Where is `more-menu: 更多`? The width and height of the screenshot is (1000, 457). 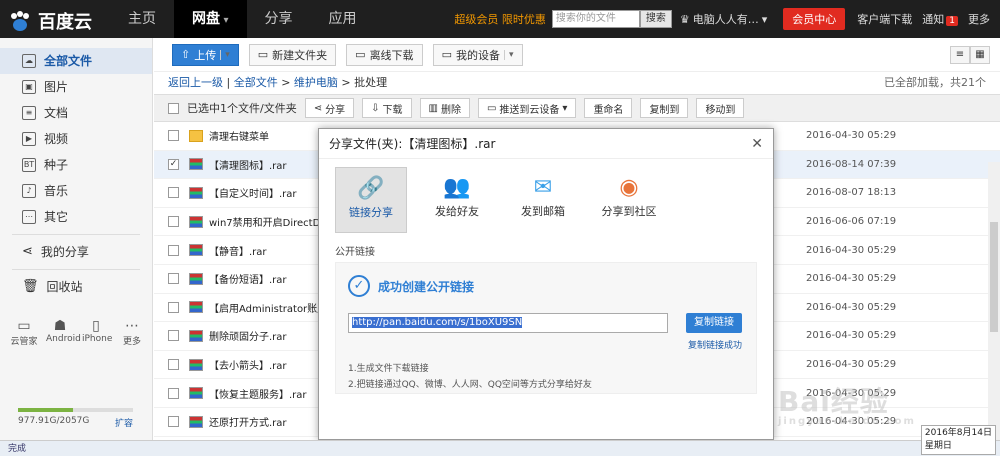 more-menu: 更多 is located at coordinates (979, 19).